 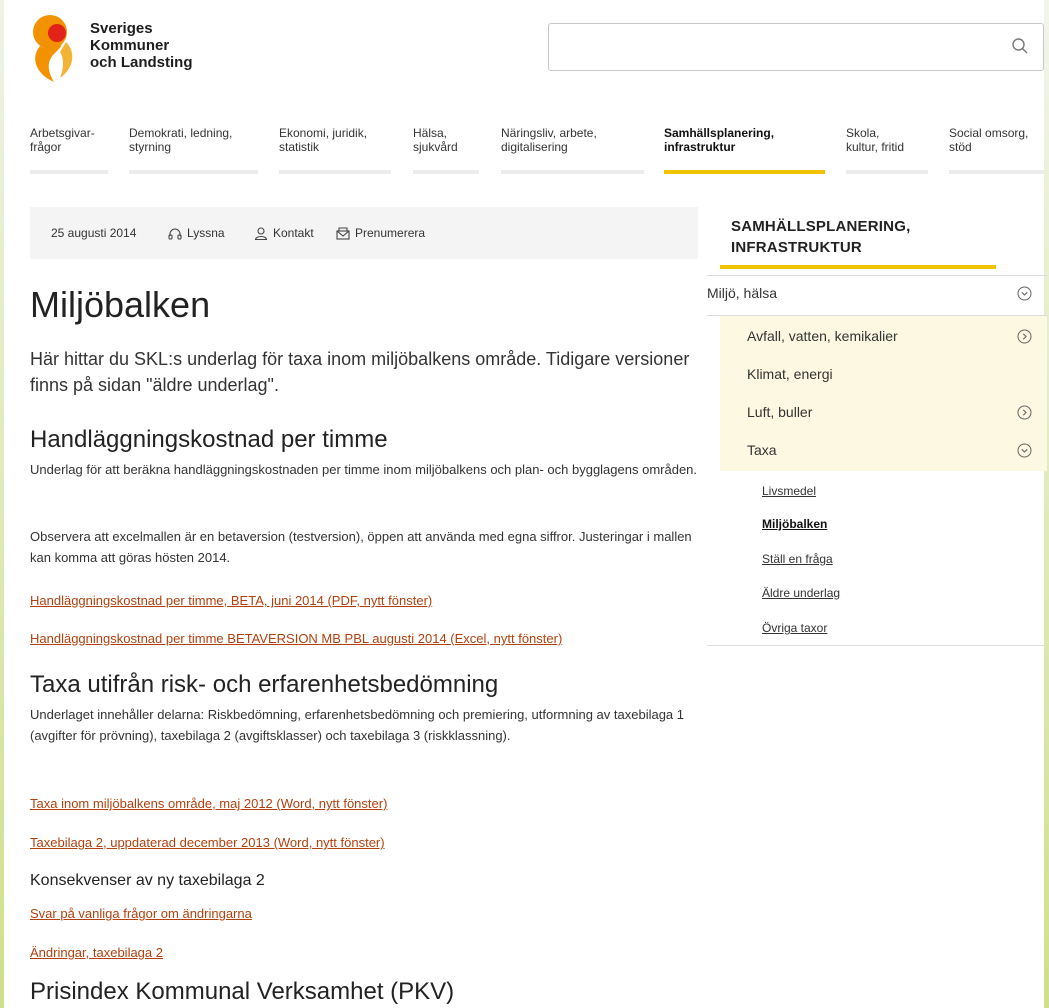 I want to click on nav-item-active-underline, so click(x=744, y=172).